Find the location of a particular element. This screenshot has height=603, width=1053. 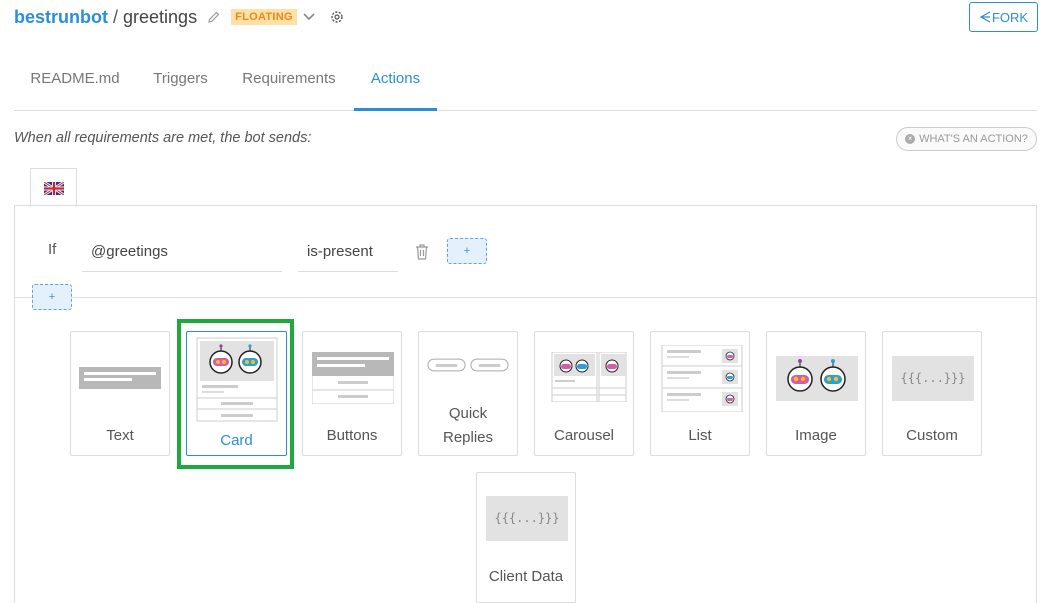

condition-operator-select is located at coordinates (348, 252).